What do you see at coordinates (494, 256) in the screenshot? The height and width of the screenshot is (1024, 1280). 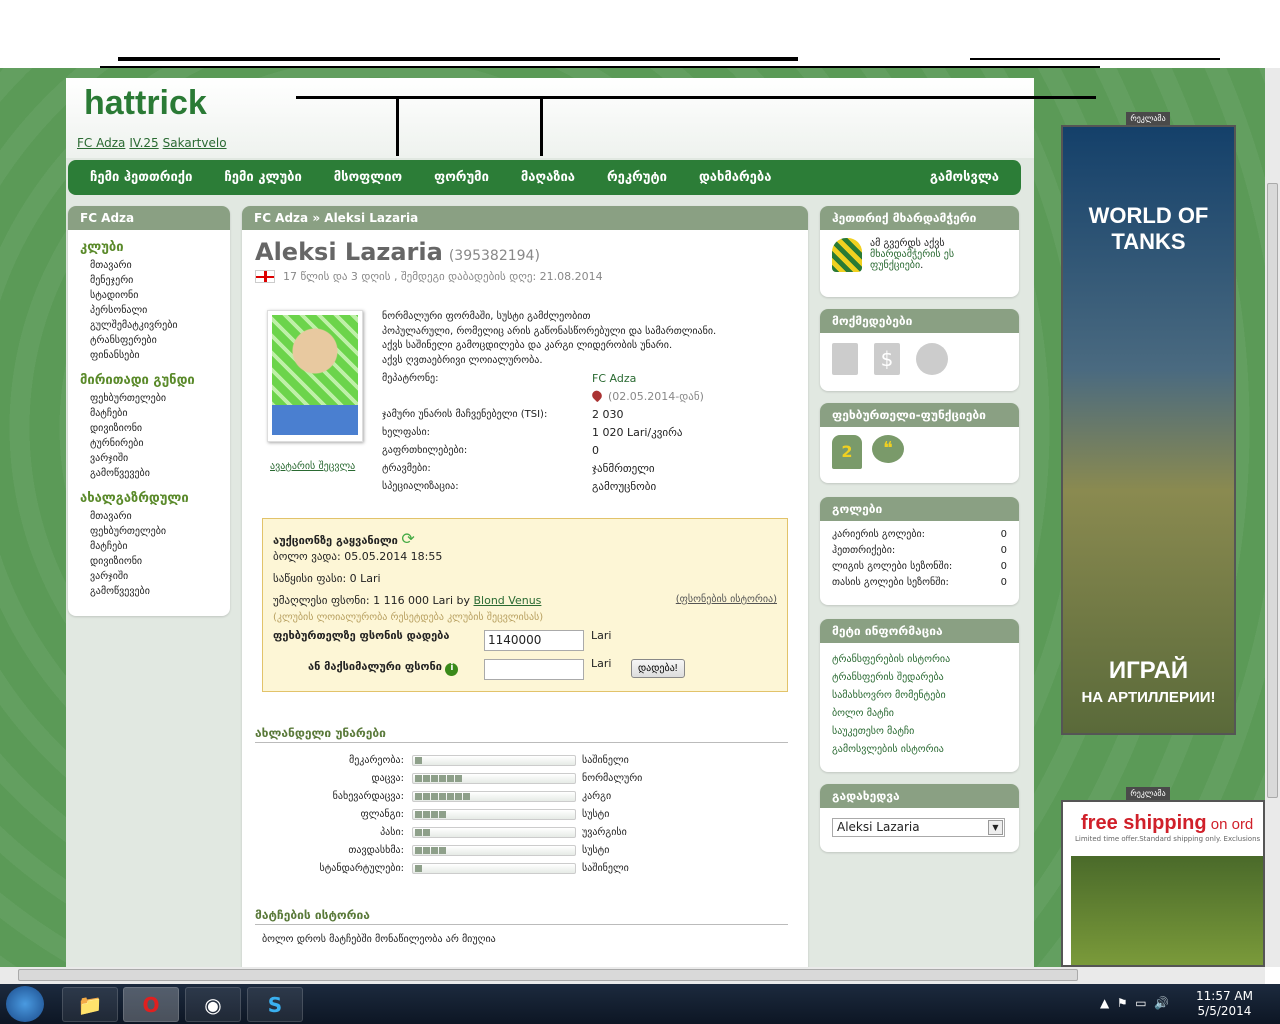 I see `player-id: (395382194)` at bounding box center [494, 256].